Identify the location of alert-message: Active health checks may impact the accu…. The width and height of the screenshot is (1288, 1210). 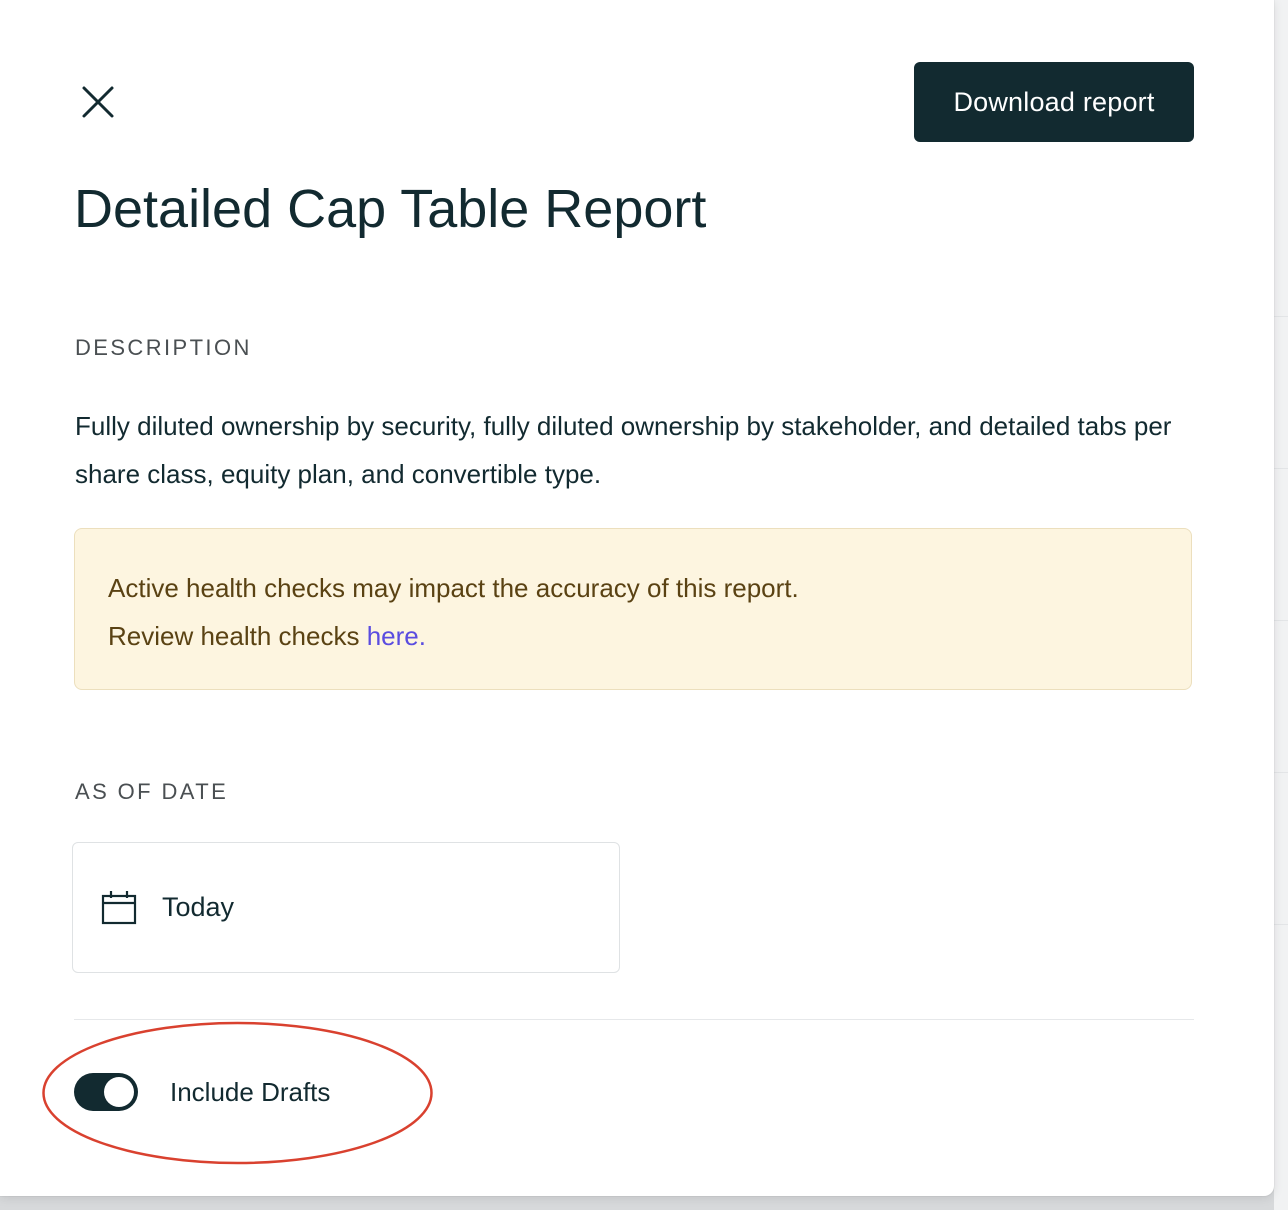
(453, 588).